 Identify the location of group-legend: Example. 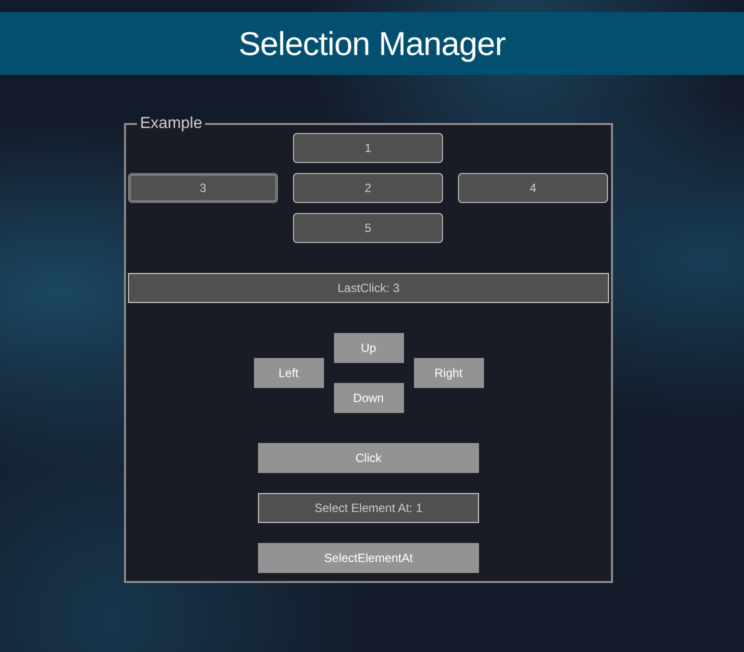
(171, 124).